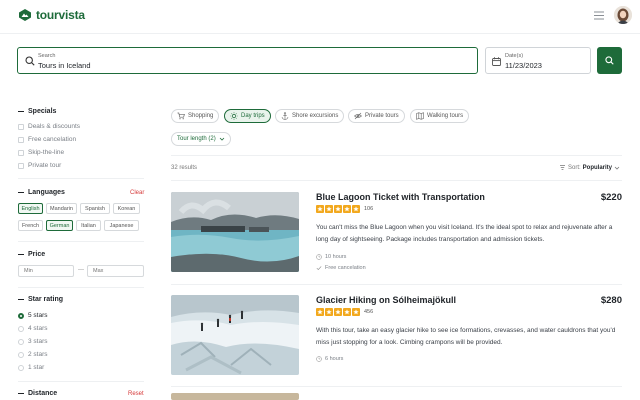 The height and width of the screenshot is (400, 640). Describe the element at coordinates (396, 180) in the screenshot. I see `results-divider` at that location.